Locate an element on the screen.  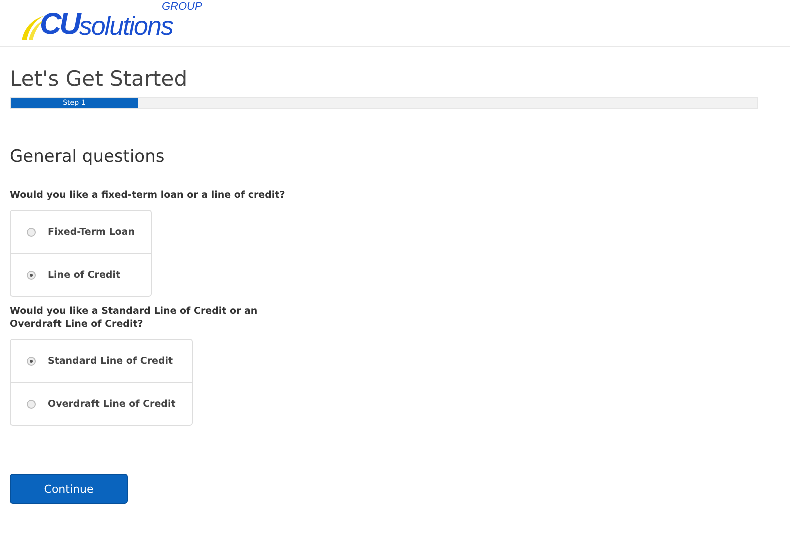
radio-option: Fixed-Term Loan is located at coordinates (81, 232).